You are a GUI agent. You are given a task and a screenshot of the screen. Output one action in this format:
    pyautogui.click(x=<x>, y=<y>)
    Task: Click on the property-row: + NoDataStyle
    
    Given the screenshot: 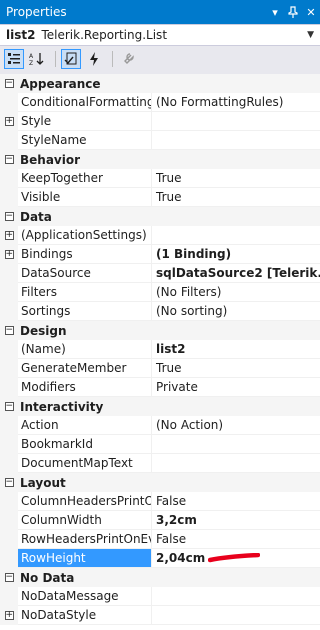 What is the action you would take?
    pyautogui.click(x=160, y=615)
    